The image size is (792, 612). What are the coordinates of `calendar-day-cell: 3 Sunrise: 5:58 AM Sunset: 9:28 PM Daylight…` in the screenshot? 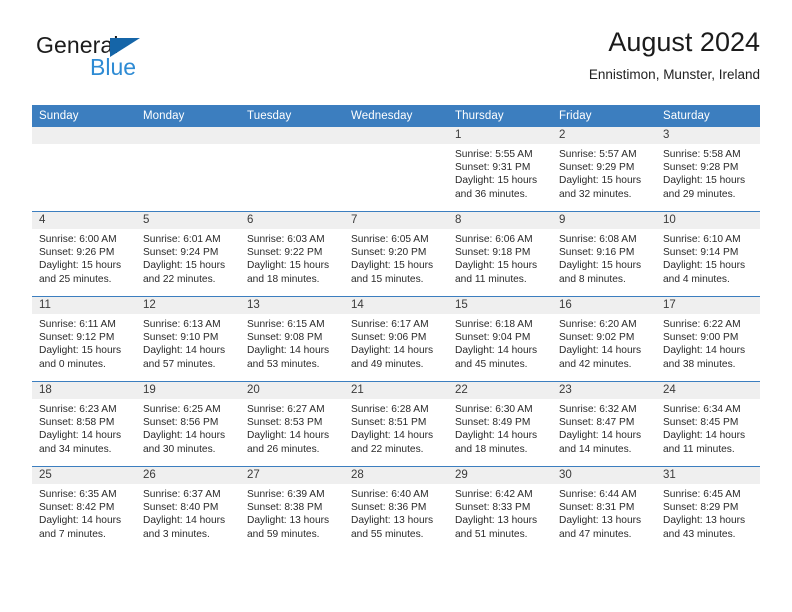 It's located at (708, 169).